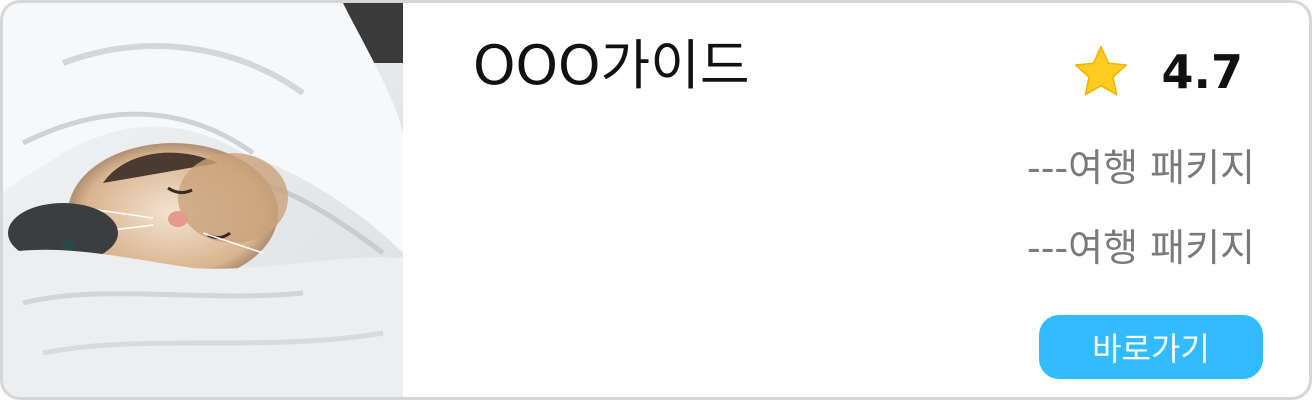 This screenshot has height=400, width=1312. I want to click on rating: 4.7, so click(1157, 72).